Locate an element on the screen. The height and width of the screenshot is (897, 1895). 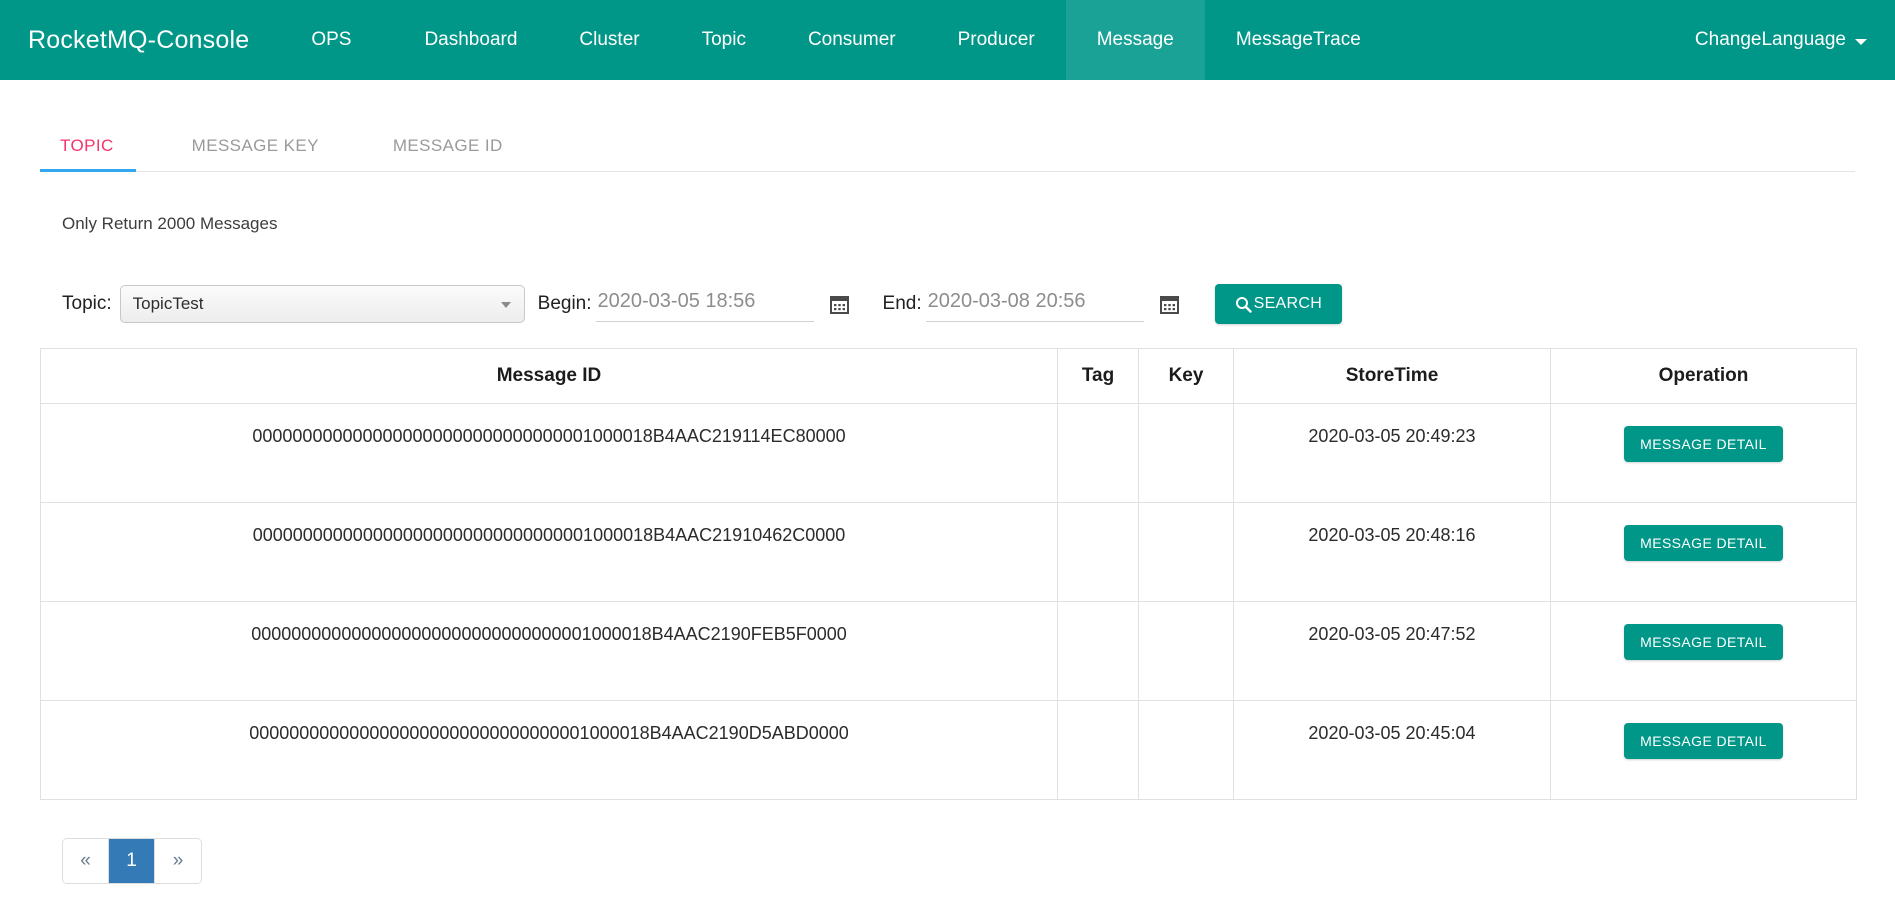
pagination-page-1: 1 is located at coordinates (132, 861).